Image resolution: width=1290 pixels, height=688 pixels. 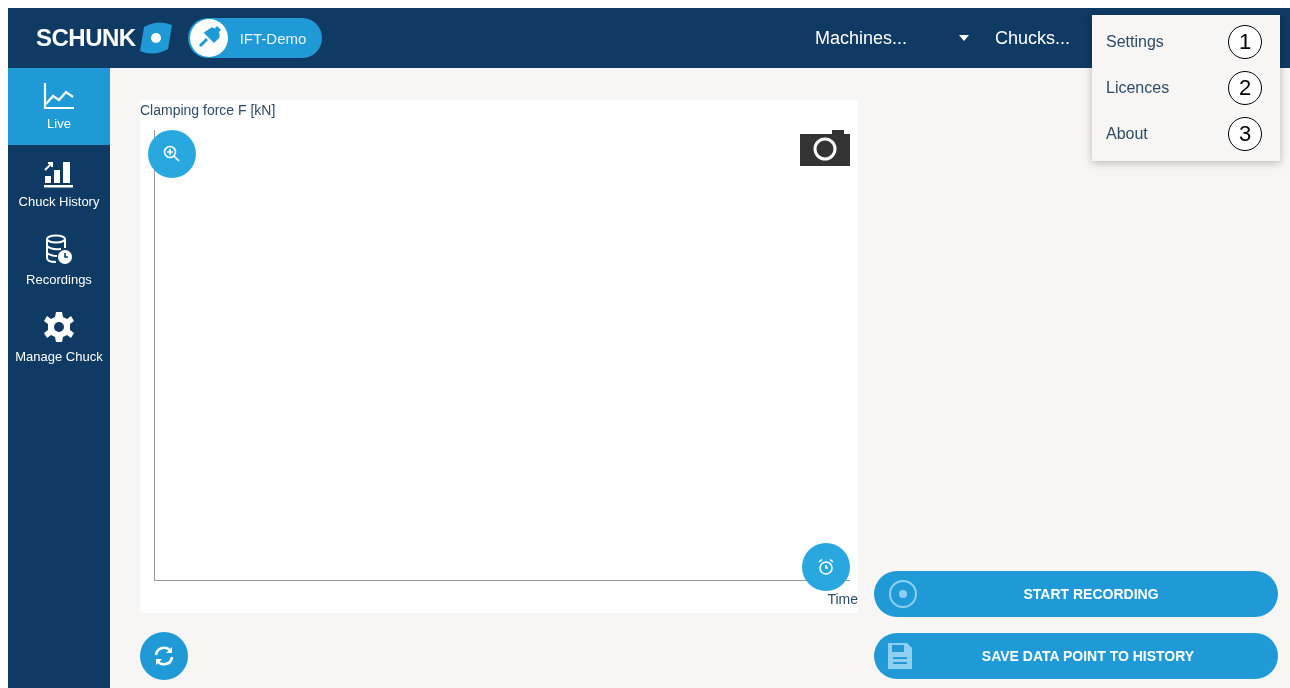 I want to click on refresh-icon, so click(x=164, y=656).